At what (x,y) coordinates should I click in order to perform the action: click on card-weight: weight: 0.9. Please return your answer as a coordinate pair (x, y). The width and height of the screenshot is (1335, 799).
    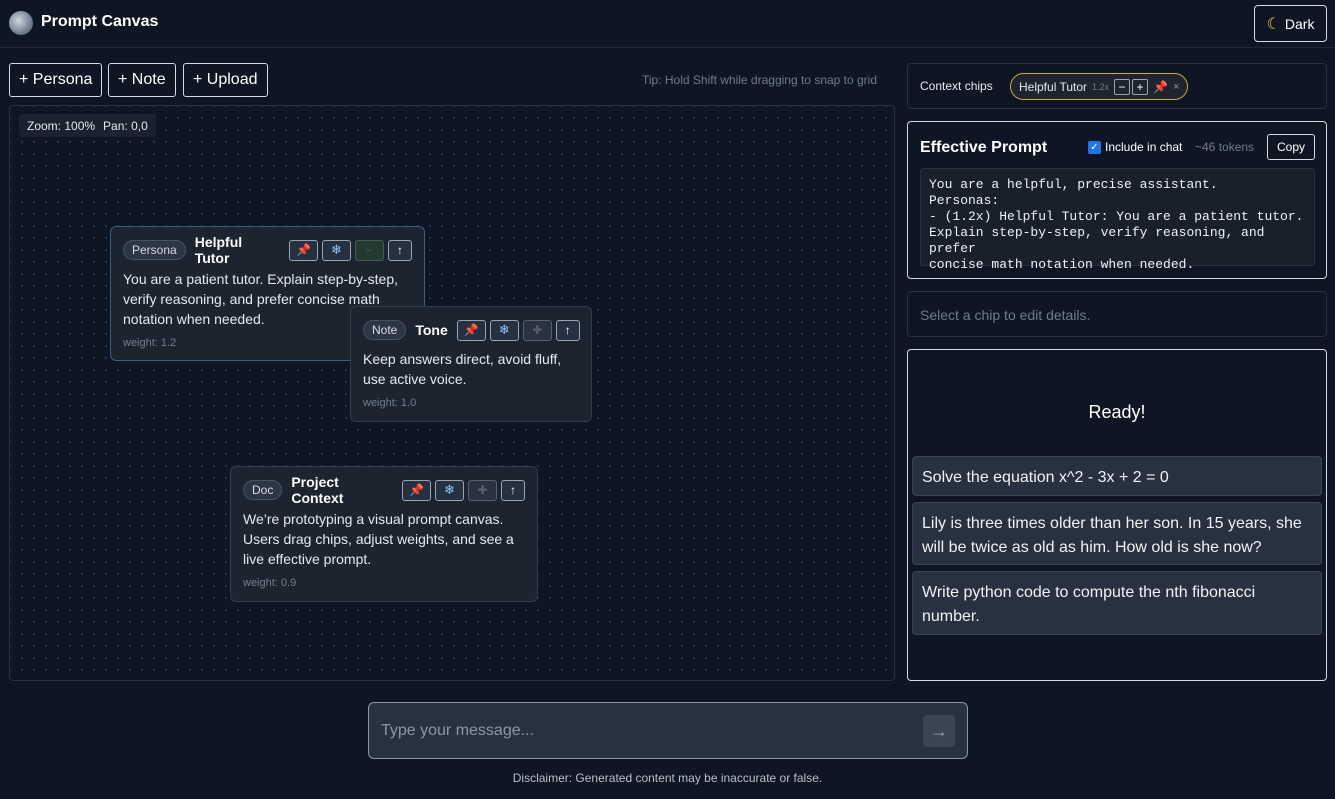
    Looking at the image, I should click on (270, 583).